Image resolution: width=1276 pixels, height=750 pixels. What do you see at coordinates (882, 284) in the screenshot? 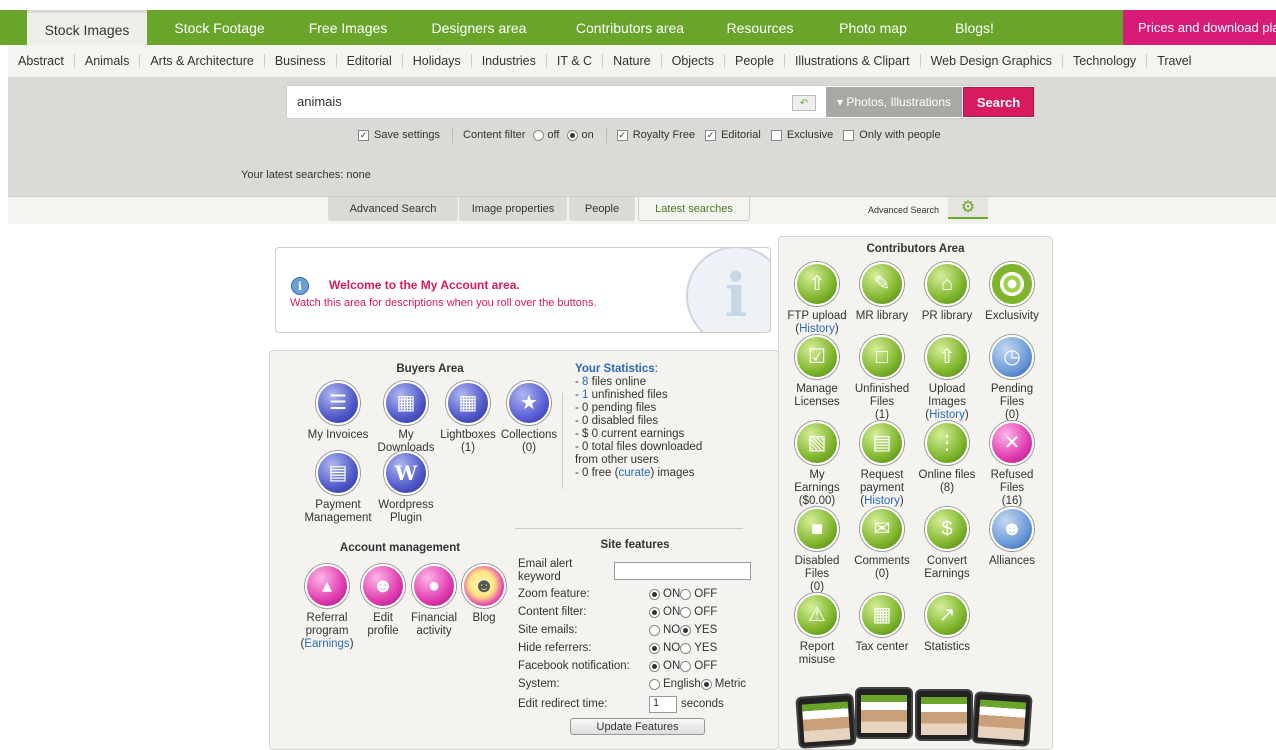
I see `document-pen-icon: ✎` at bounding box center [882, 284].